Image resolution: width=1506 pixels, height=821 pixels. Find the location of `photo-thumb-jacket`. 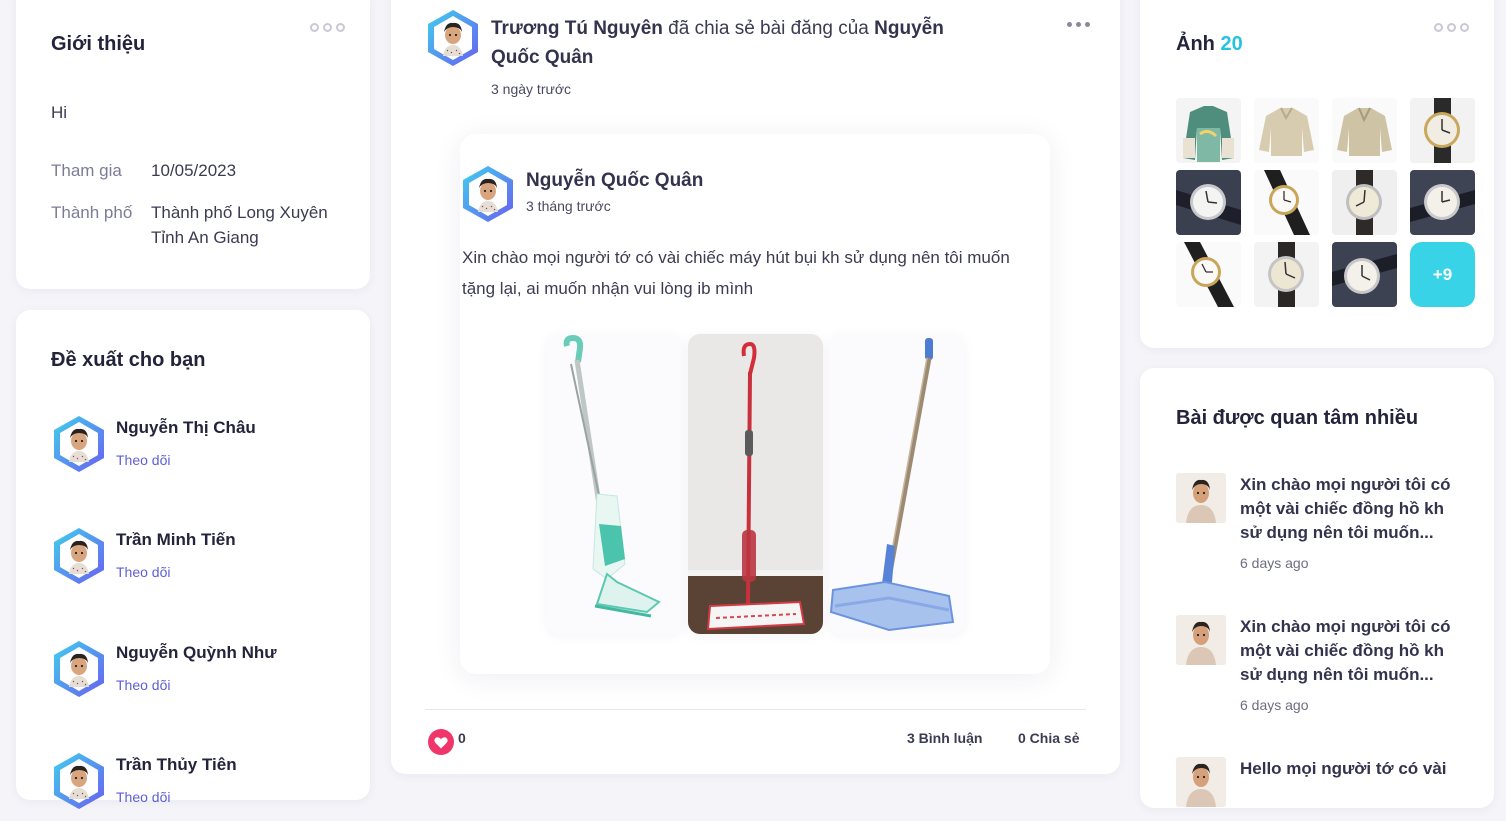

photo-thumb-jacket is located at coordinates (1208, 130).